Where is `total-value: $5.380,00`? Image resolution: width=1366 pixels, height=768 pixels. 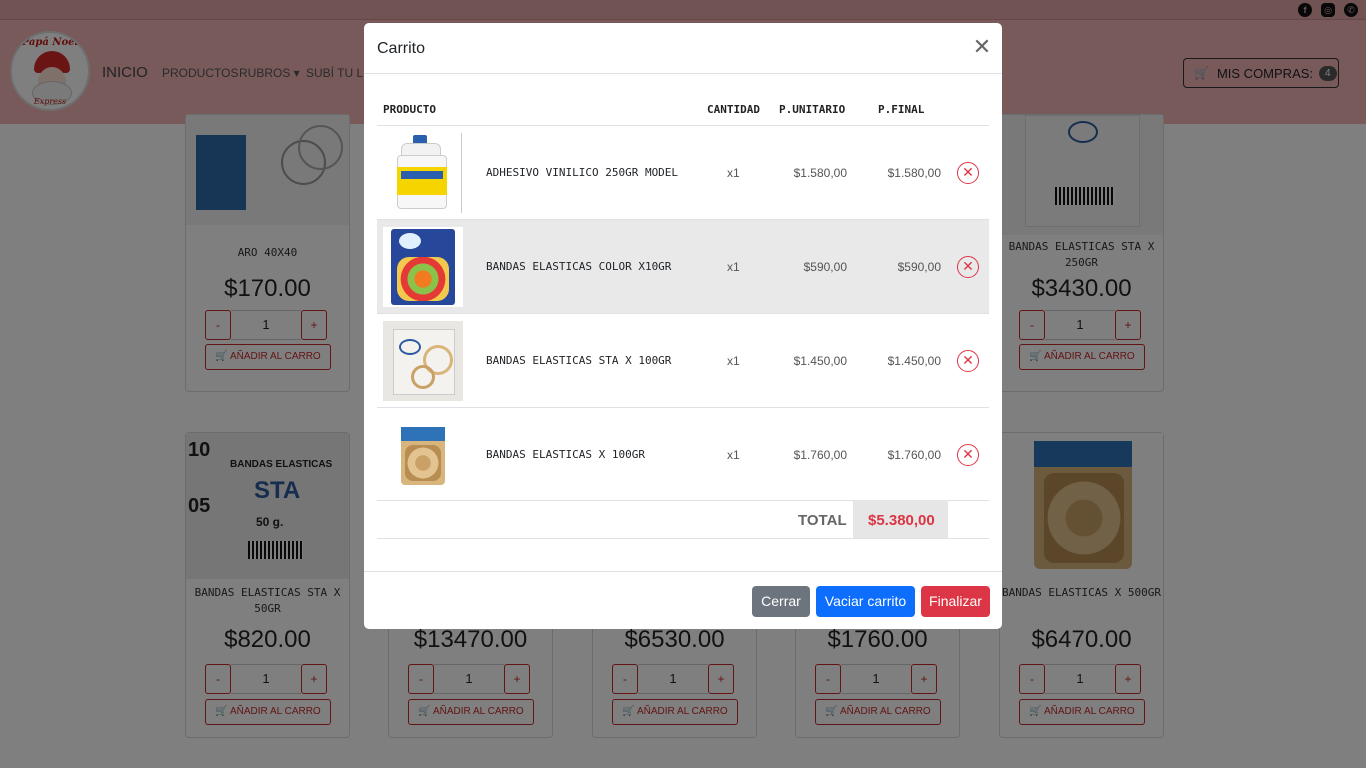
total-value: $5.380,00 is located at coordinates (901, 520).